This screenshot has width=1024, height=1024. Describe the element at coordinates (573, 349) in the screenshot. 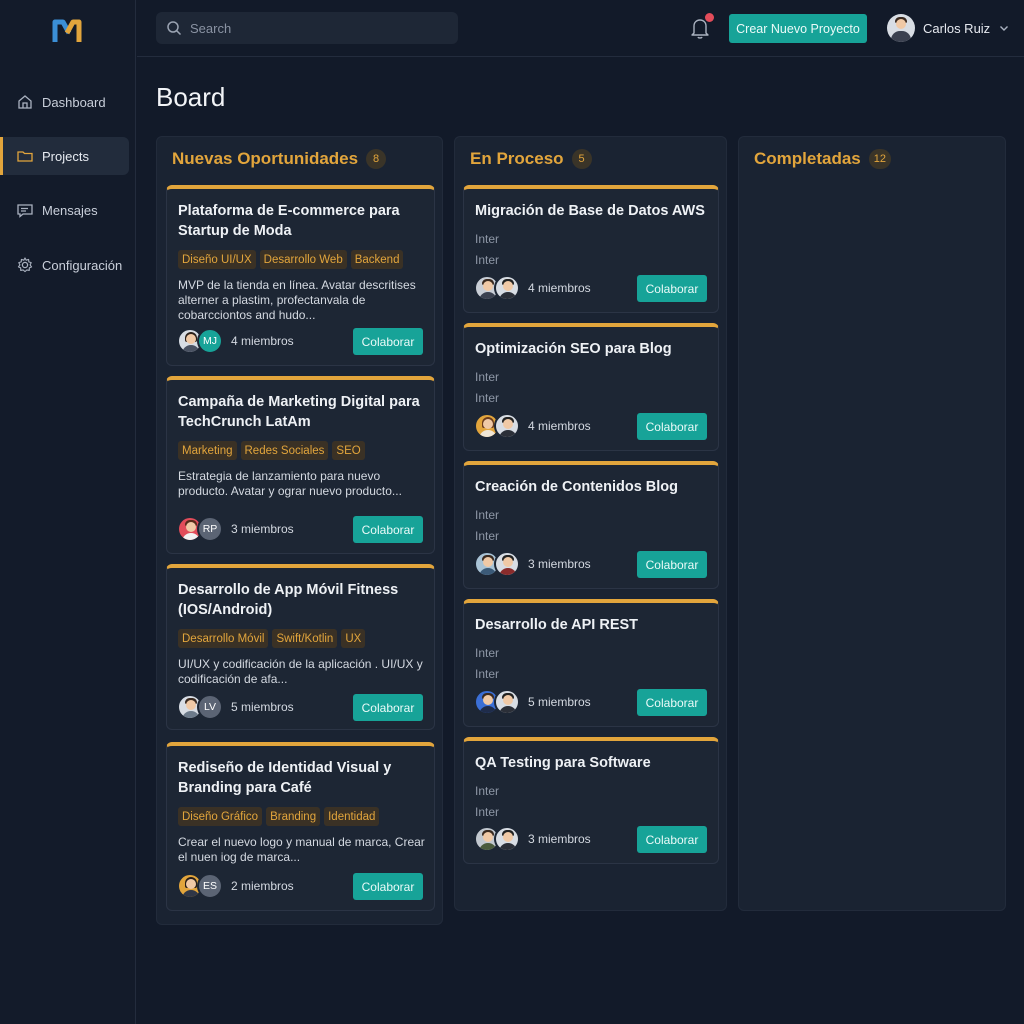

I see `card-title: Optimización SEO para Blog` at that location.